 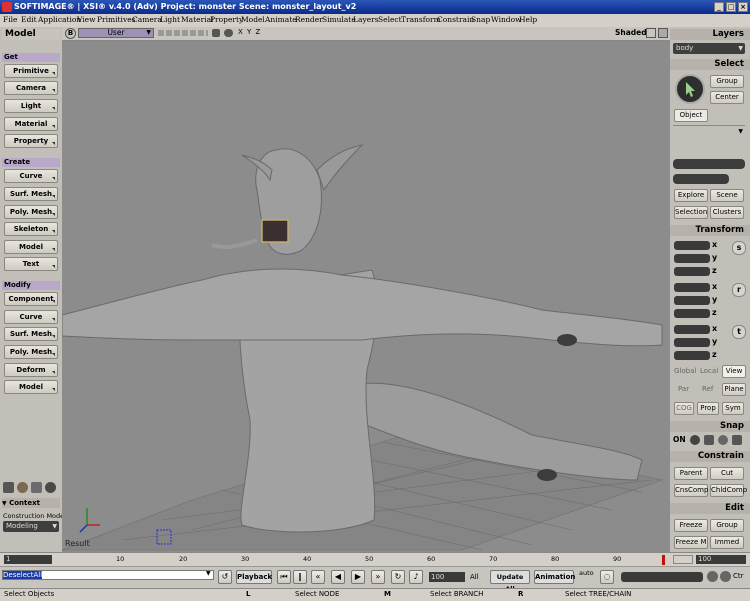 I want to click on key-next-icon, so click(x=725, y=576).